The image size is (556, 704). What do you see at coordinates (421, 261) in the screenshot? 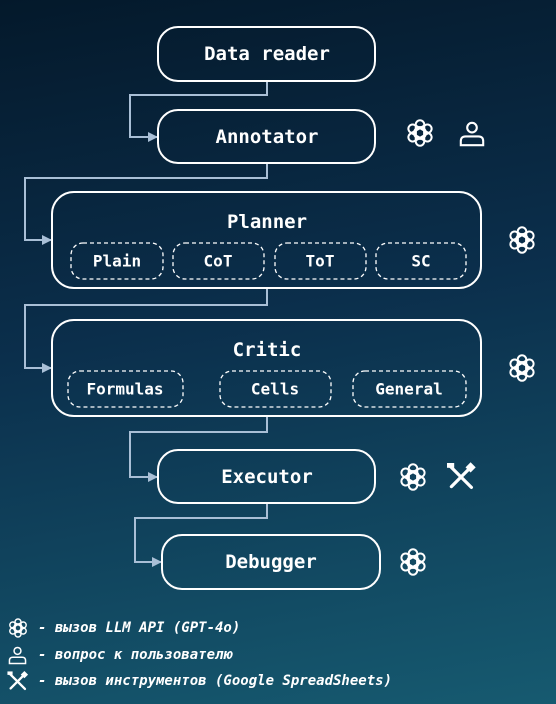
I see `planner-option-sc: SC` at bounding box center [421, 261].